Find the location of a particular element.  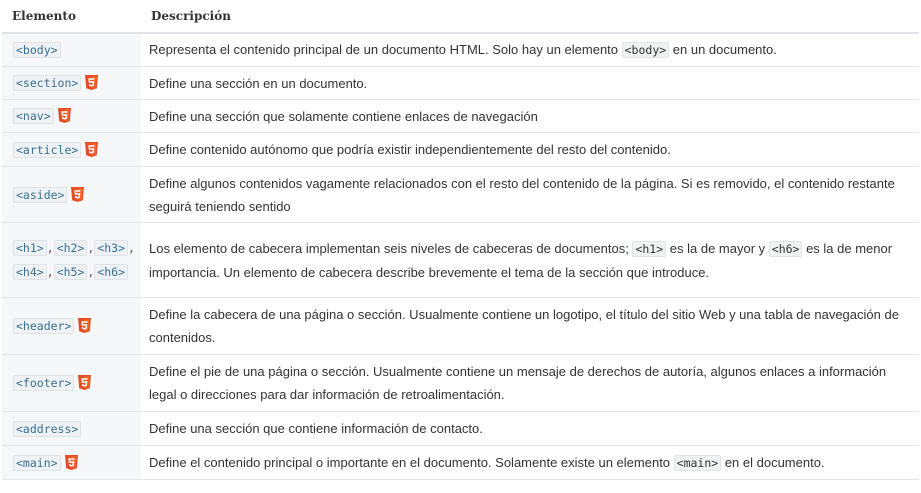

element-cell: <main> is located at coordinates (71, 462).